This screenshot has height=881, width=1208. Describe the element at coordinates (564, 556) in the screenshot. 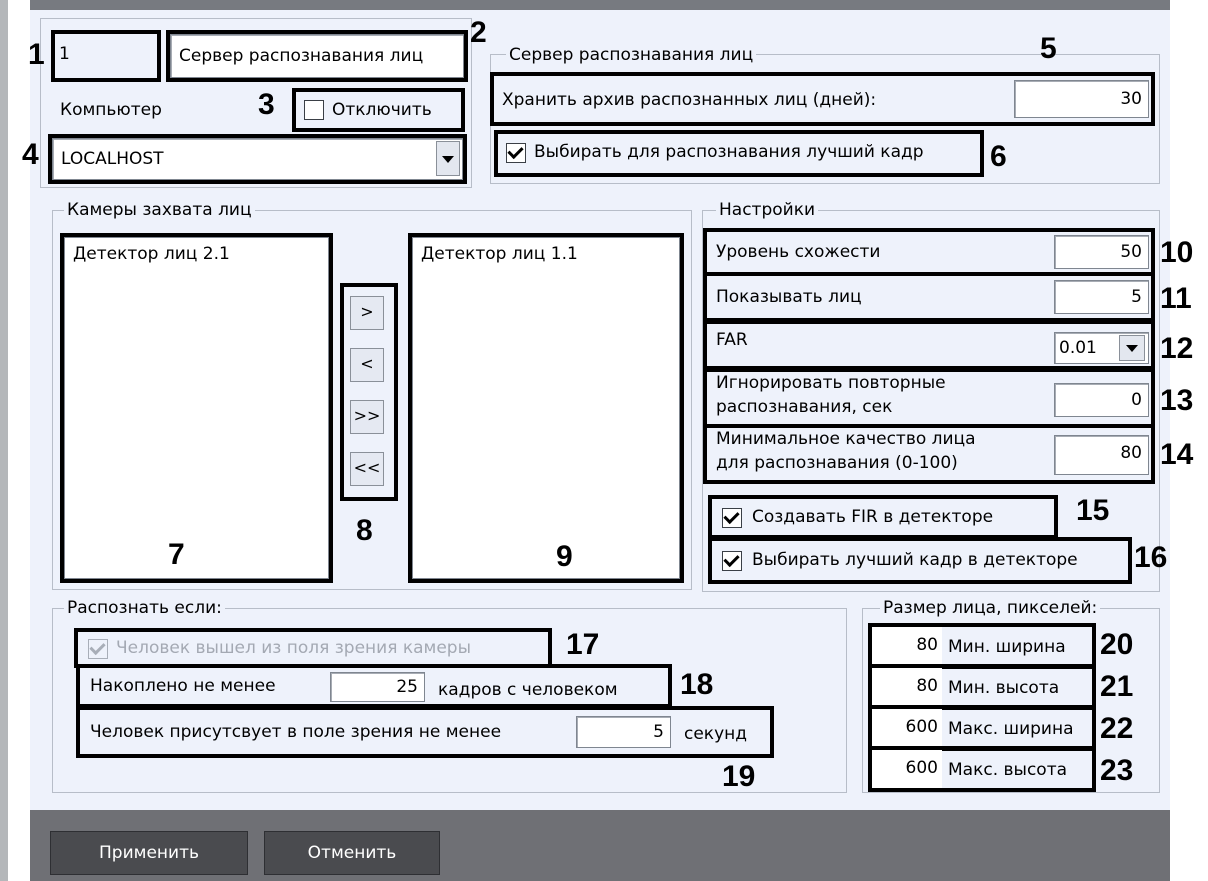

I see `callout-9: 9` at that location.